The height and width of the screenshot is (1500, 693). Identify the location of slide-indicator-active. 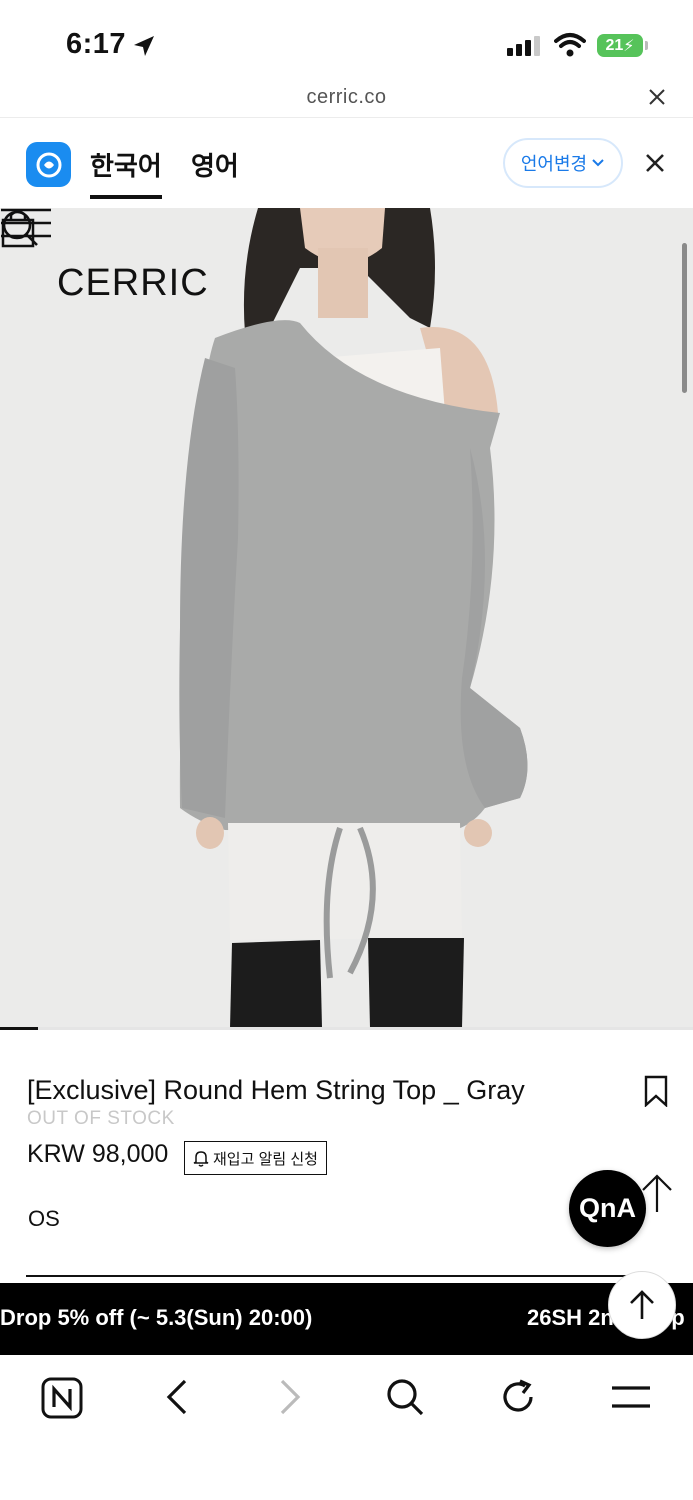
(19, 1028).